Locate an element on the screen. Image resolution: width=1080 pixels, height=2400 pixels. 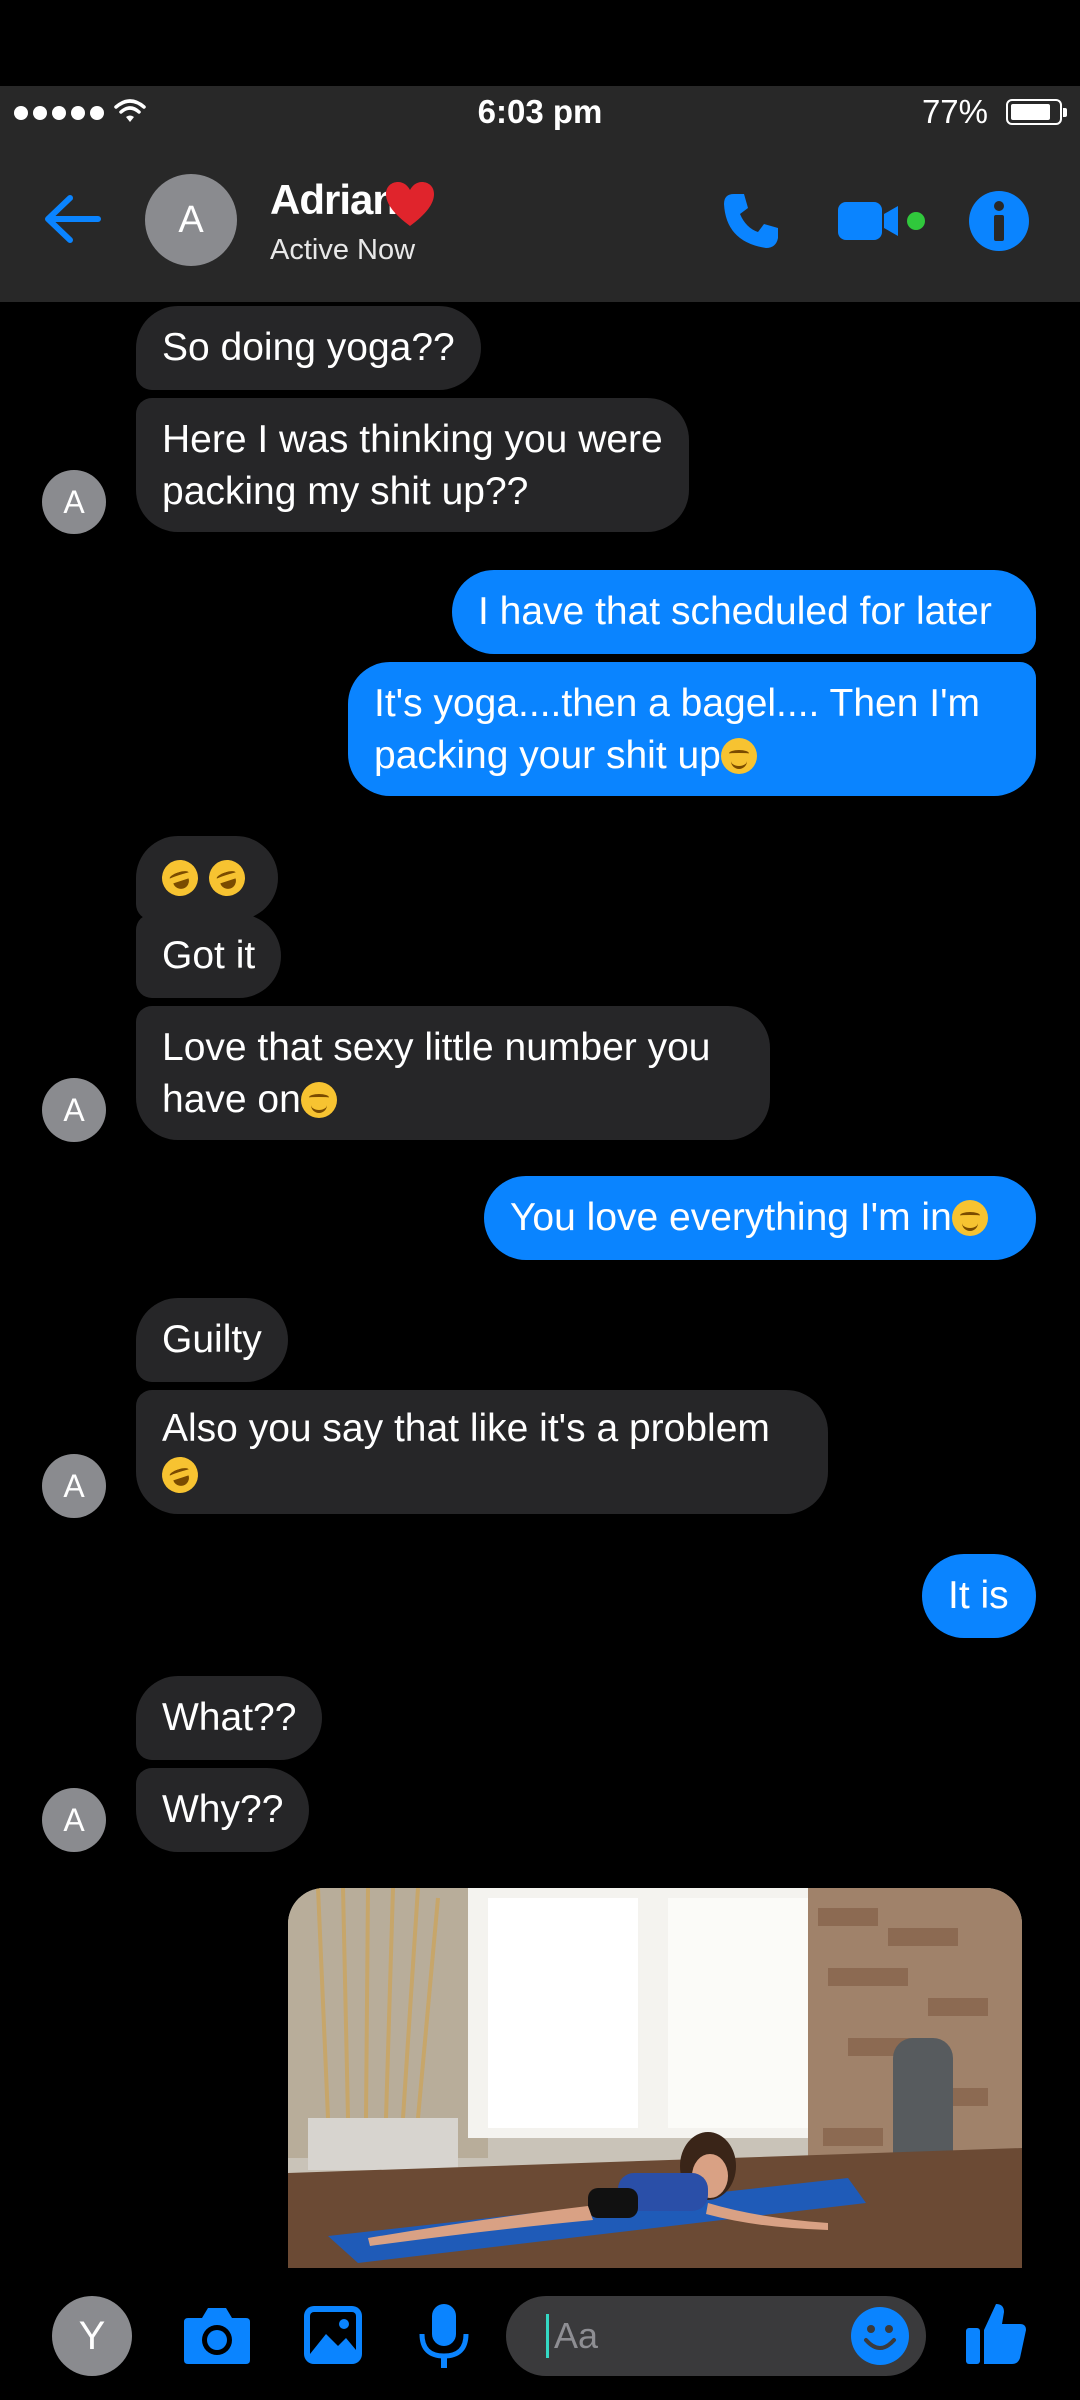
status-time: 6:03 pm is located at coordinates (540, 111).